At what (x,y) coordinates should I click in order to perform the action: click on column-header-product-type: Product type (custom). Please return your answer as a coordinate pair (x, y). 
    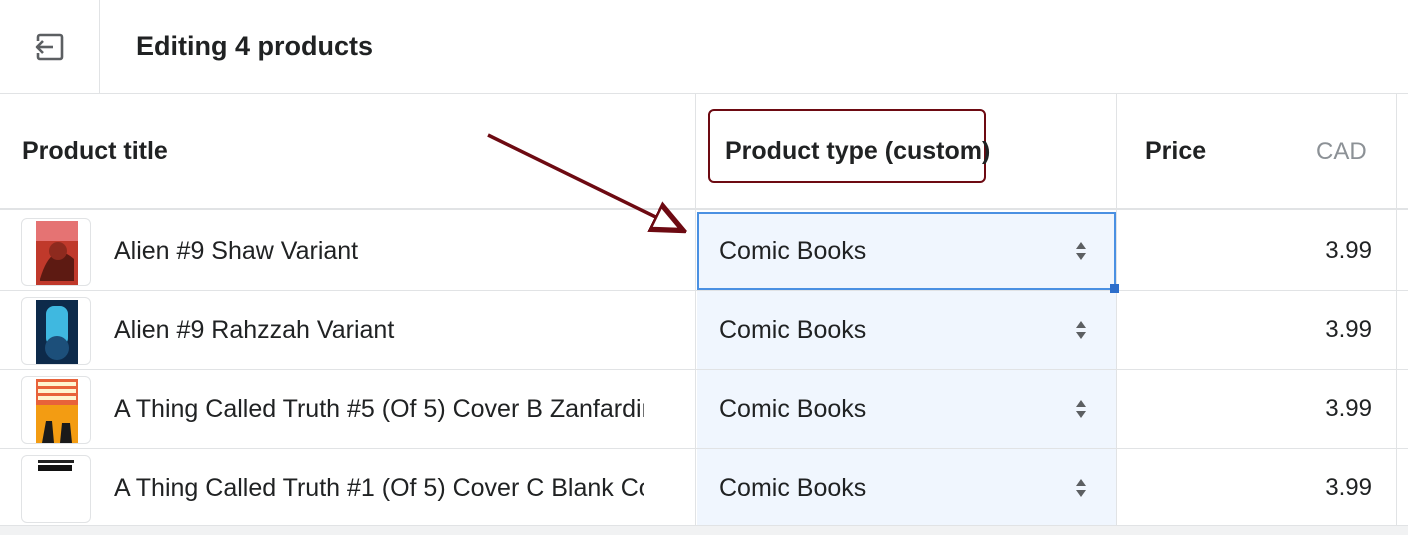
    Looking at the image, I should click on (858, 151).